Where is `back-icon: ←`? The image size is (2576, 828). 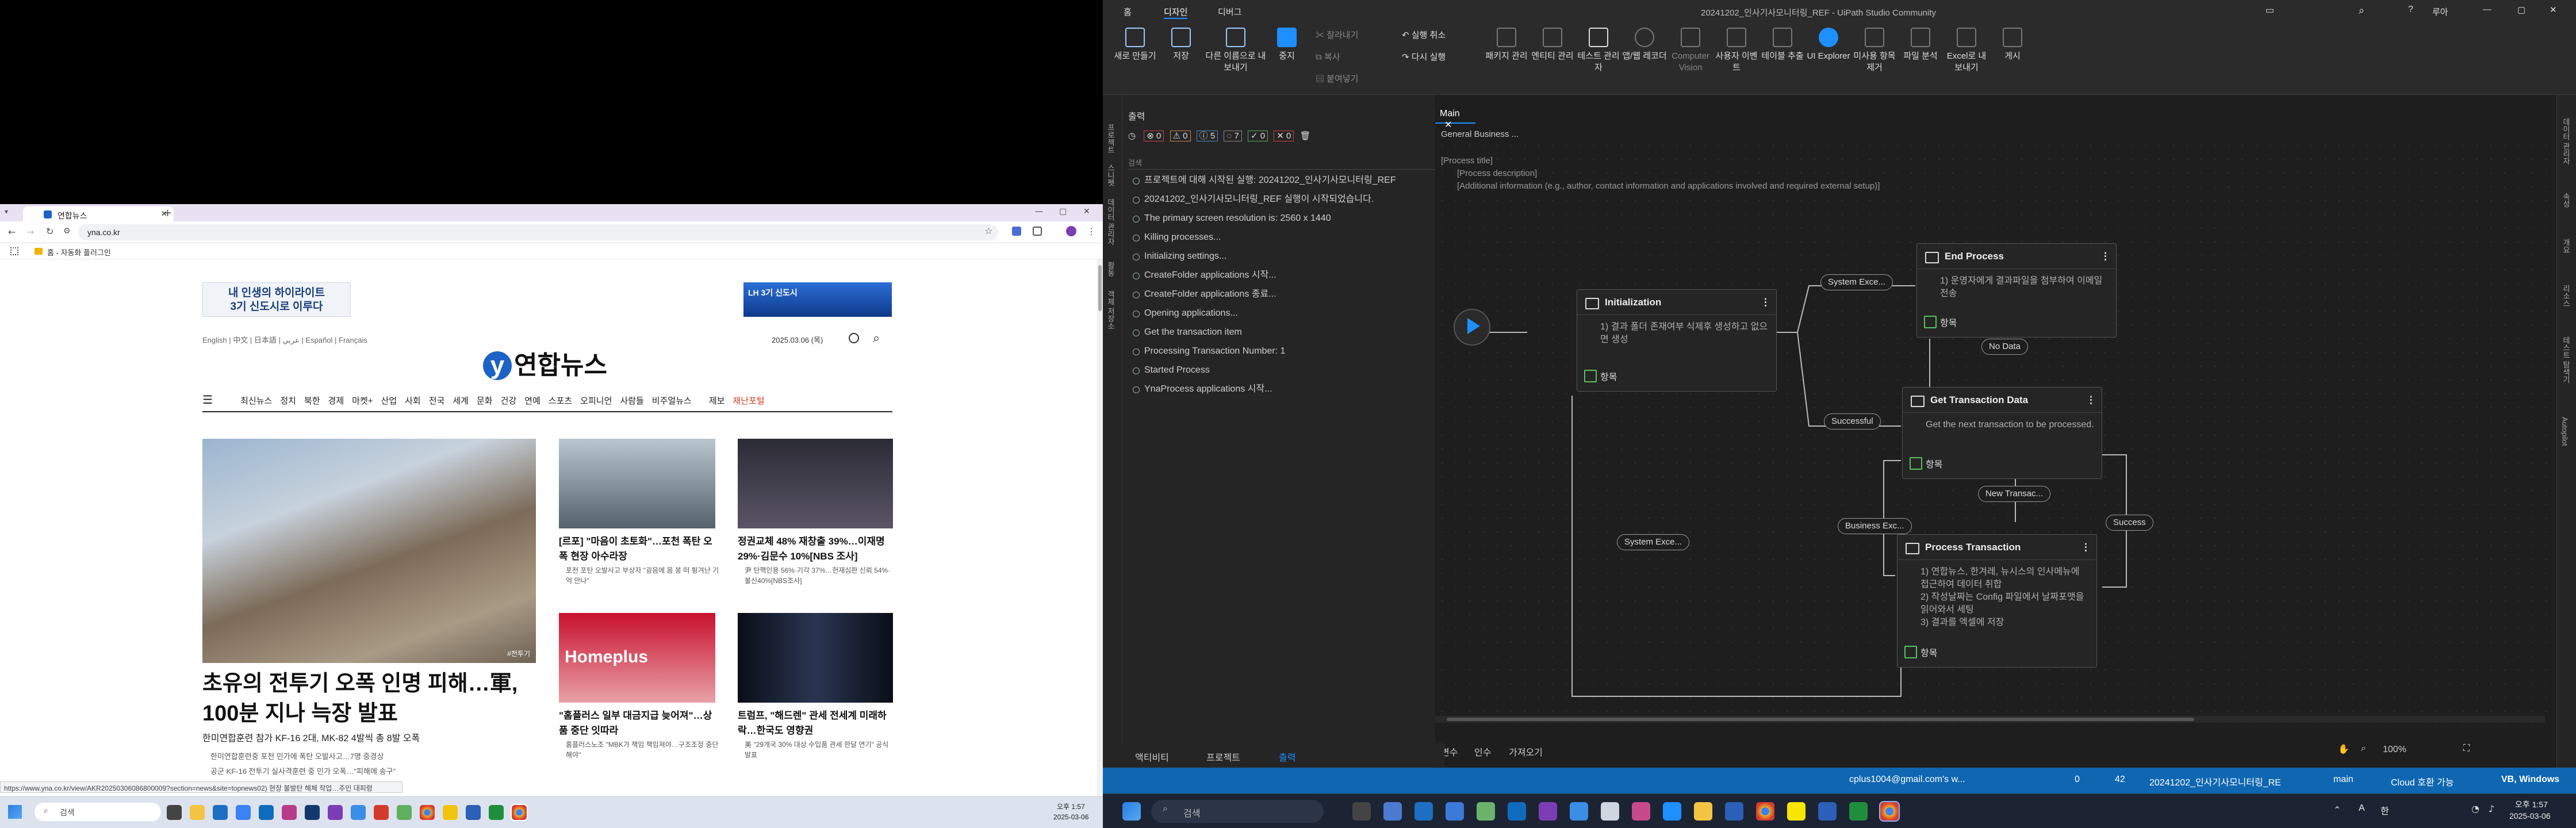
back-icon: ← is located at coordinates (12, 232).